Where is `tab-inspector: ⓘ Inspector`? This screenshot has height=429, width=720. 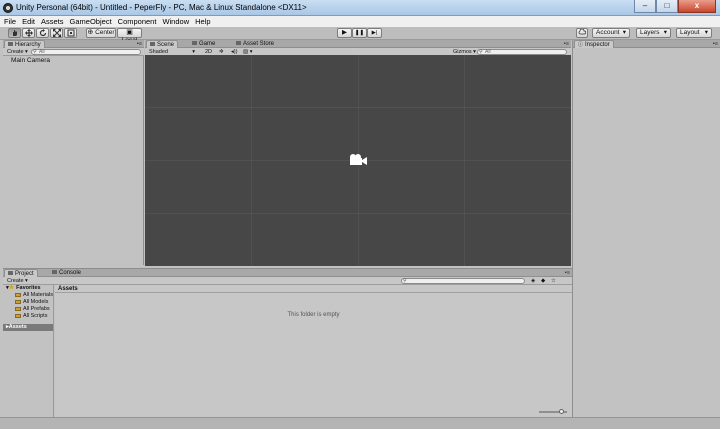 tab-inspector: ⓘ Inspector is located at coordinates (594, 44).